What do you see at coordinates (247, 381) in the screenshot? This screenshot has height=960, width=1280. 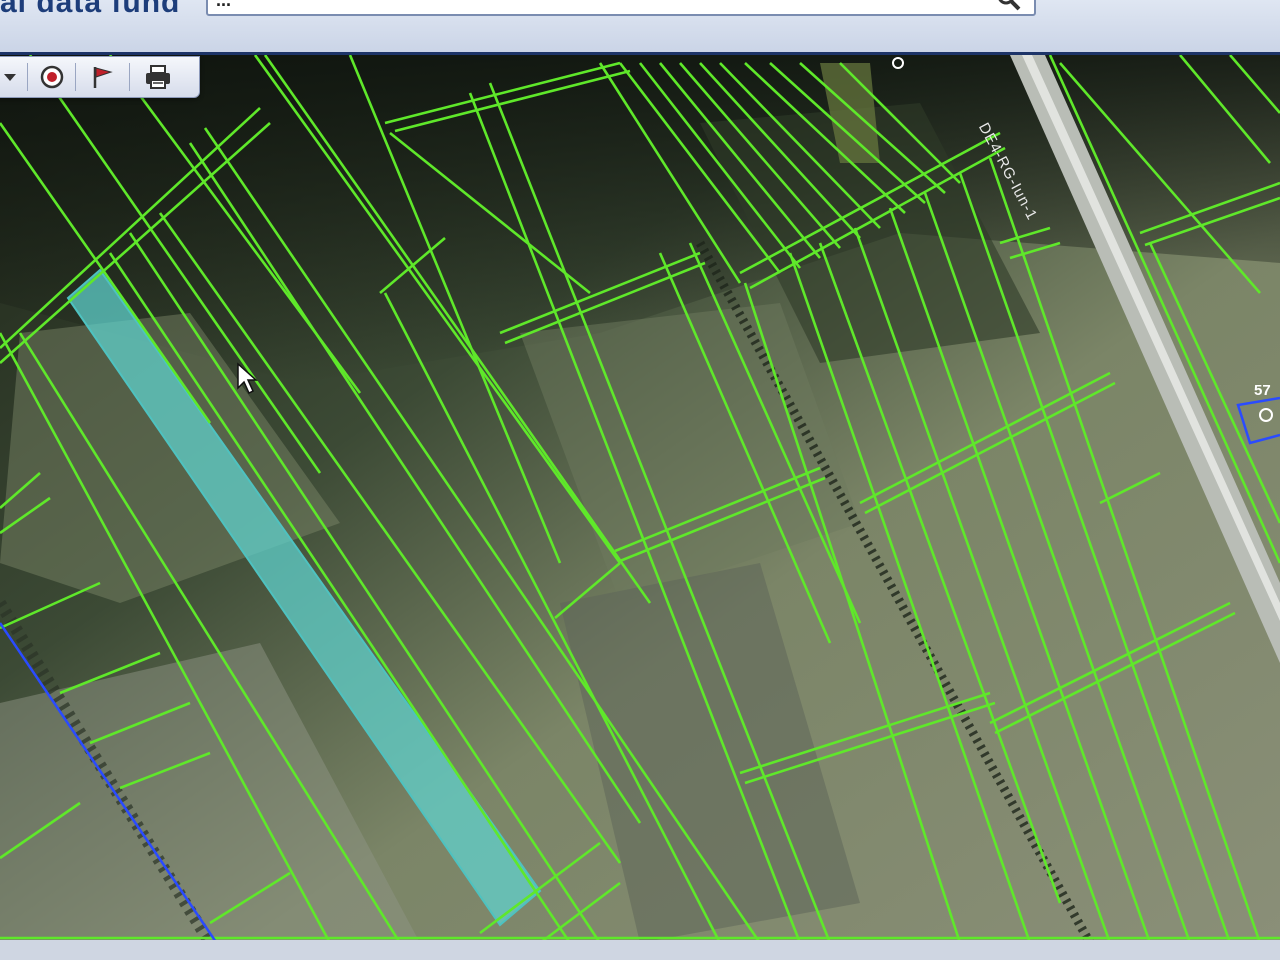 I see `mouse-cursor-icon` at bounding box center [247, 381].